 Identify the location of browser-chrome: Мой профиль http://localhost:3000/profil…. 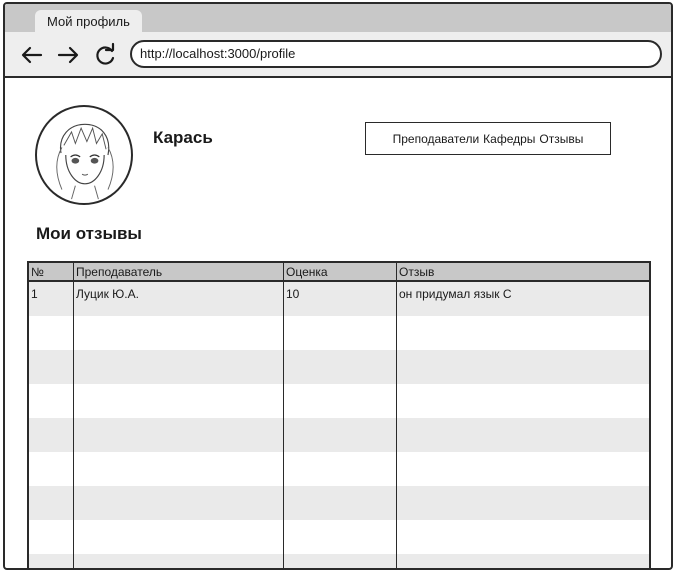
(338, 41).